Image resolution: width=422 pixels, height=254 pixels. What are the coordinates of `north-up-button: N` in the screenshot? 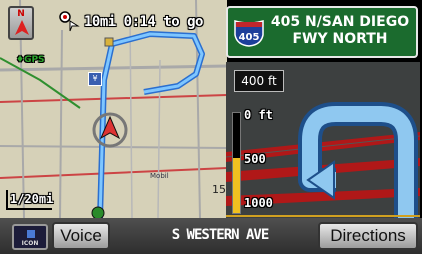 It's located at (21, 23).